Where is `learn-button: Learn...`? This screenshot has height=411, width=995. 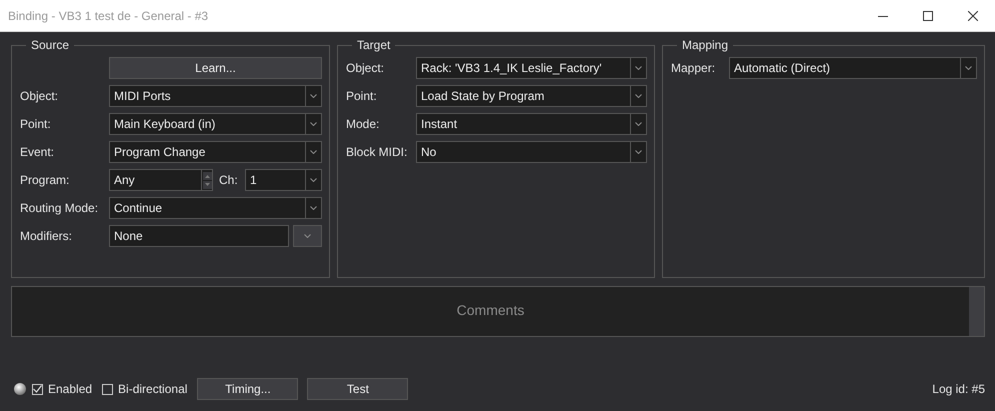
learn-button: Learn... is located at coordinates (215, 68).